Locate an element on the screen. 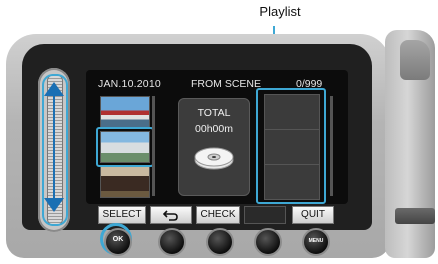 The width and height of the screenshot is (438, 264). ok-button: OK is located at coordinates (118, 242).